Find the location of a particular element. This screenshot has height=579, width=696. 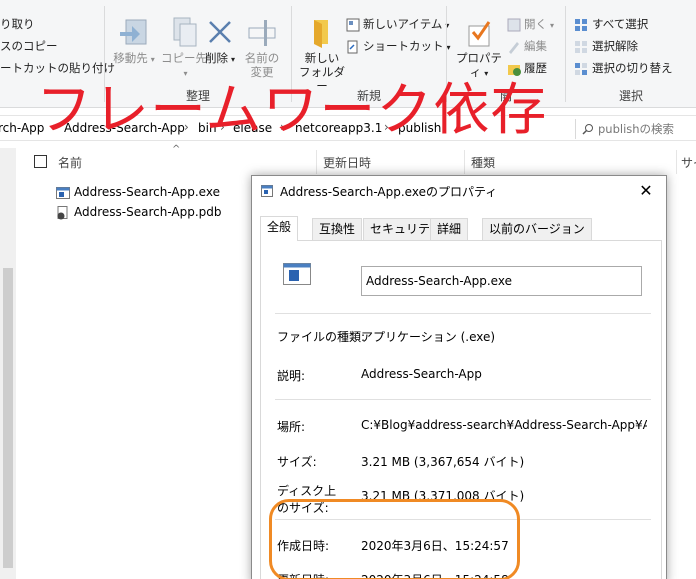

tab-previous-versions: 以前のバージョン is located at coordinates (537, 229).